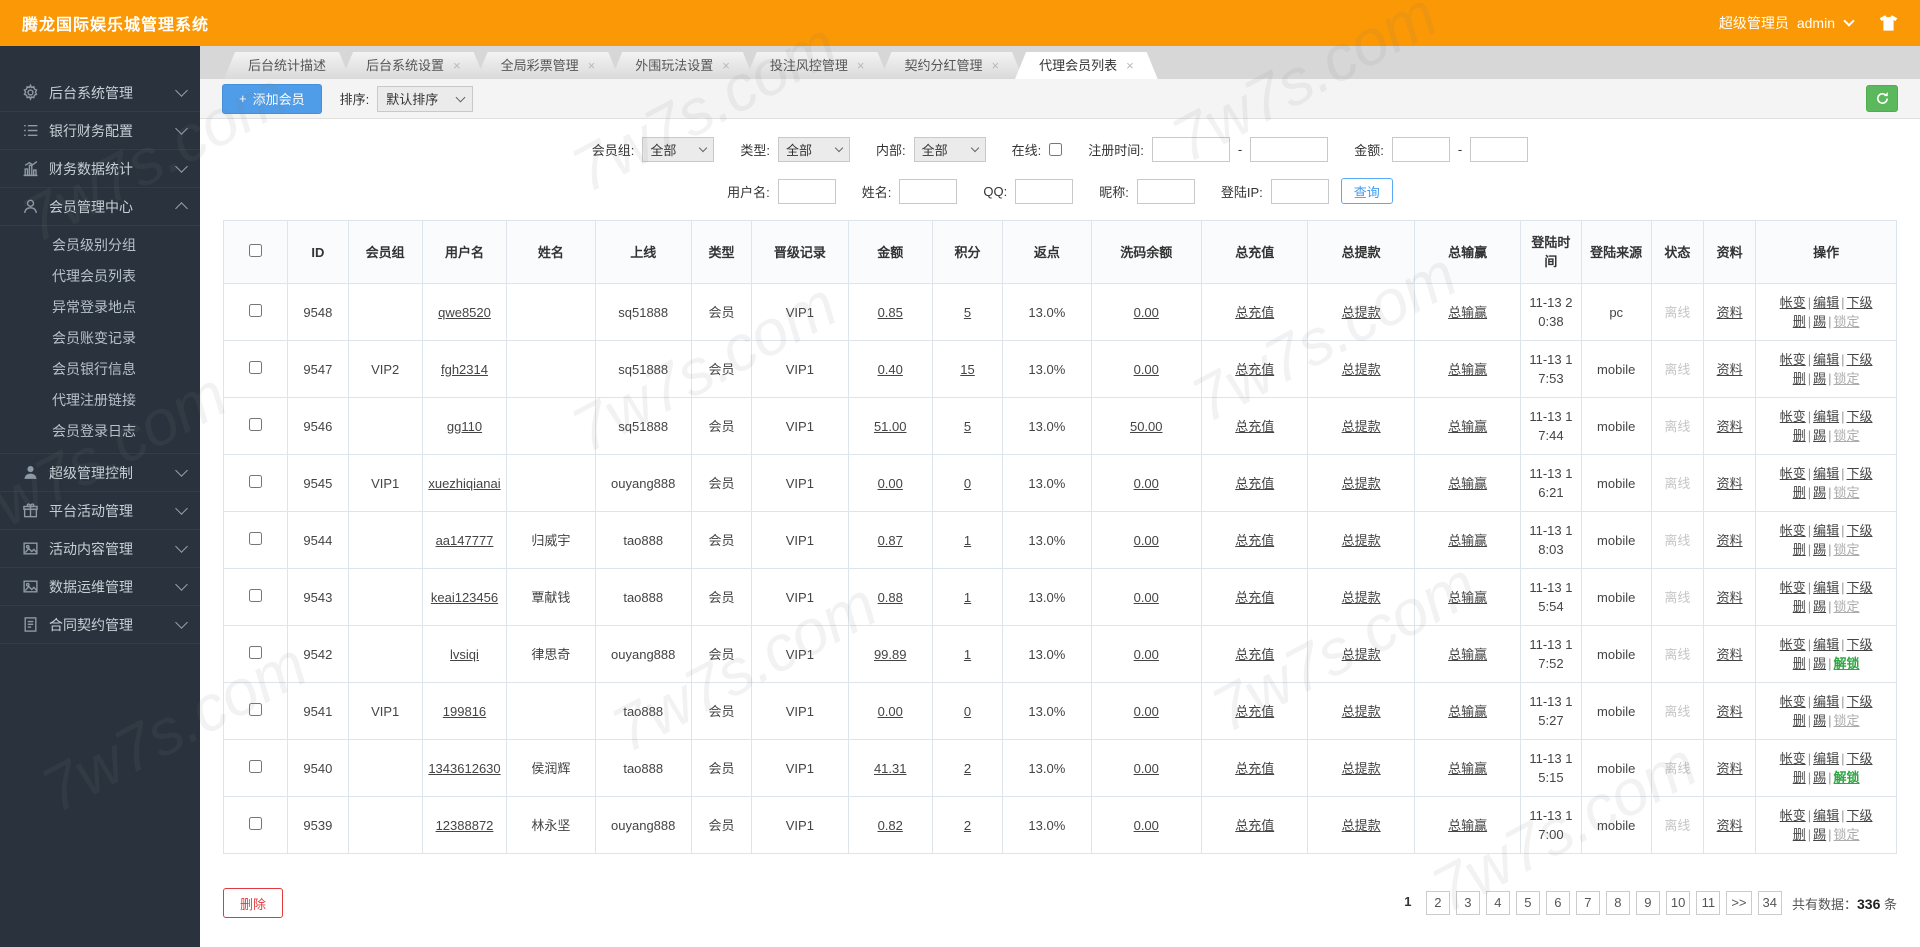 Image resolution: width=1920 pixels, height=947 pixels. I want to click on regtime-from-input, so click(1190, 149).